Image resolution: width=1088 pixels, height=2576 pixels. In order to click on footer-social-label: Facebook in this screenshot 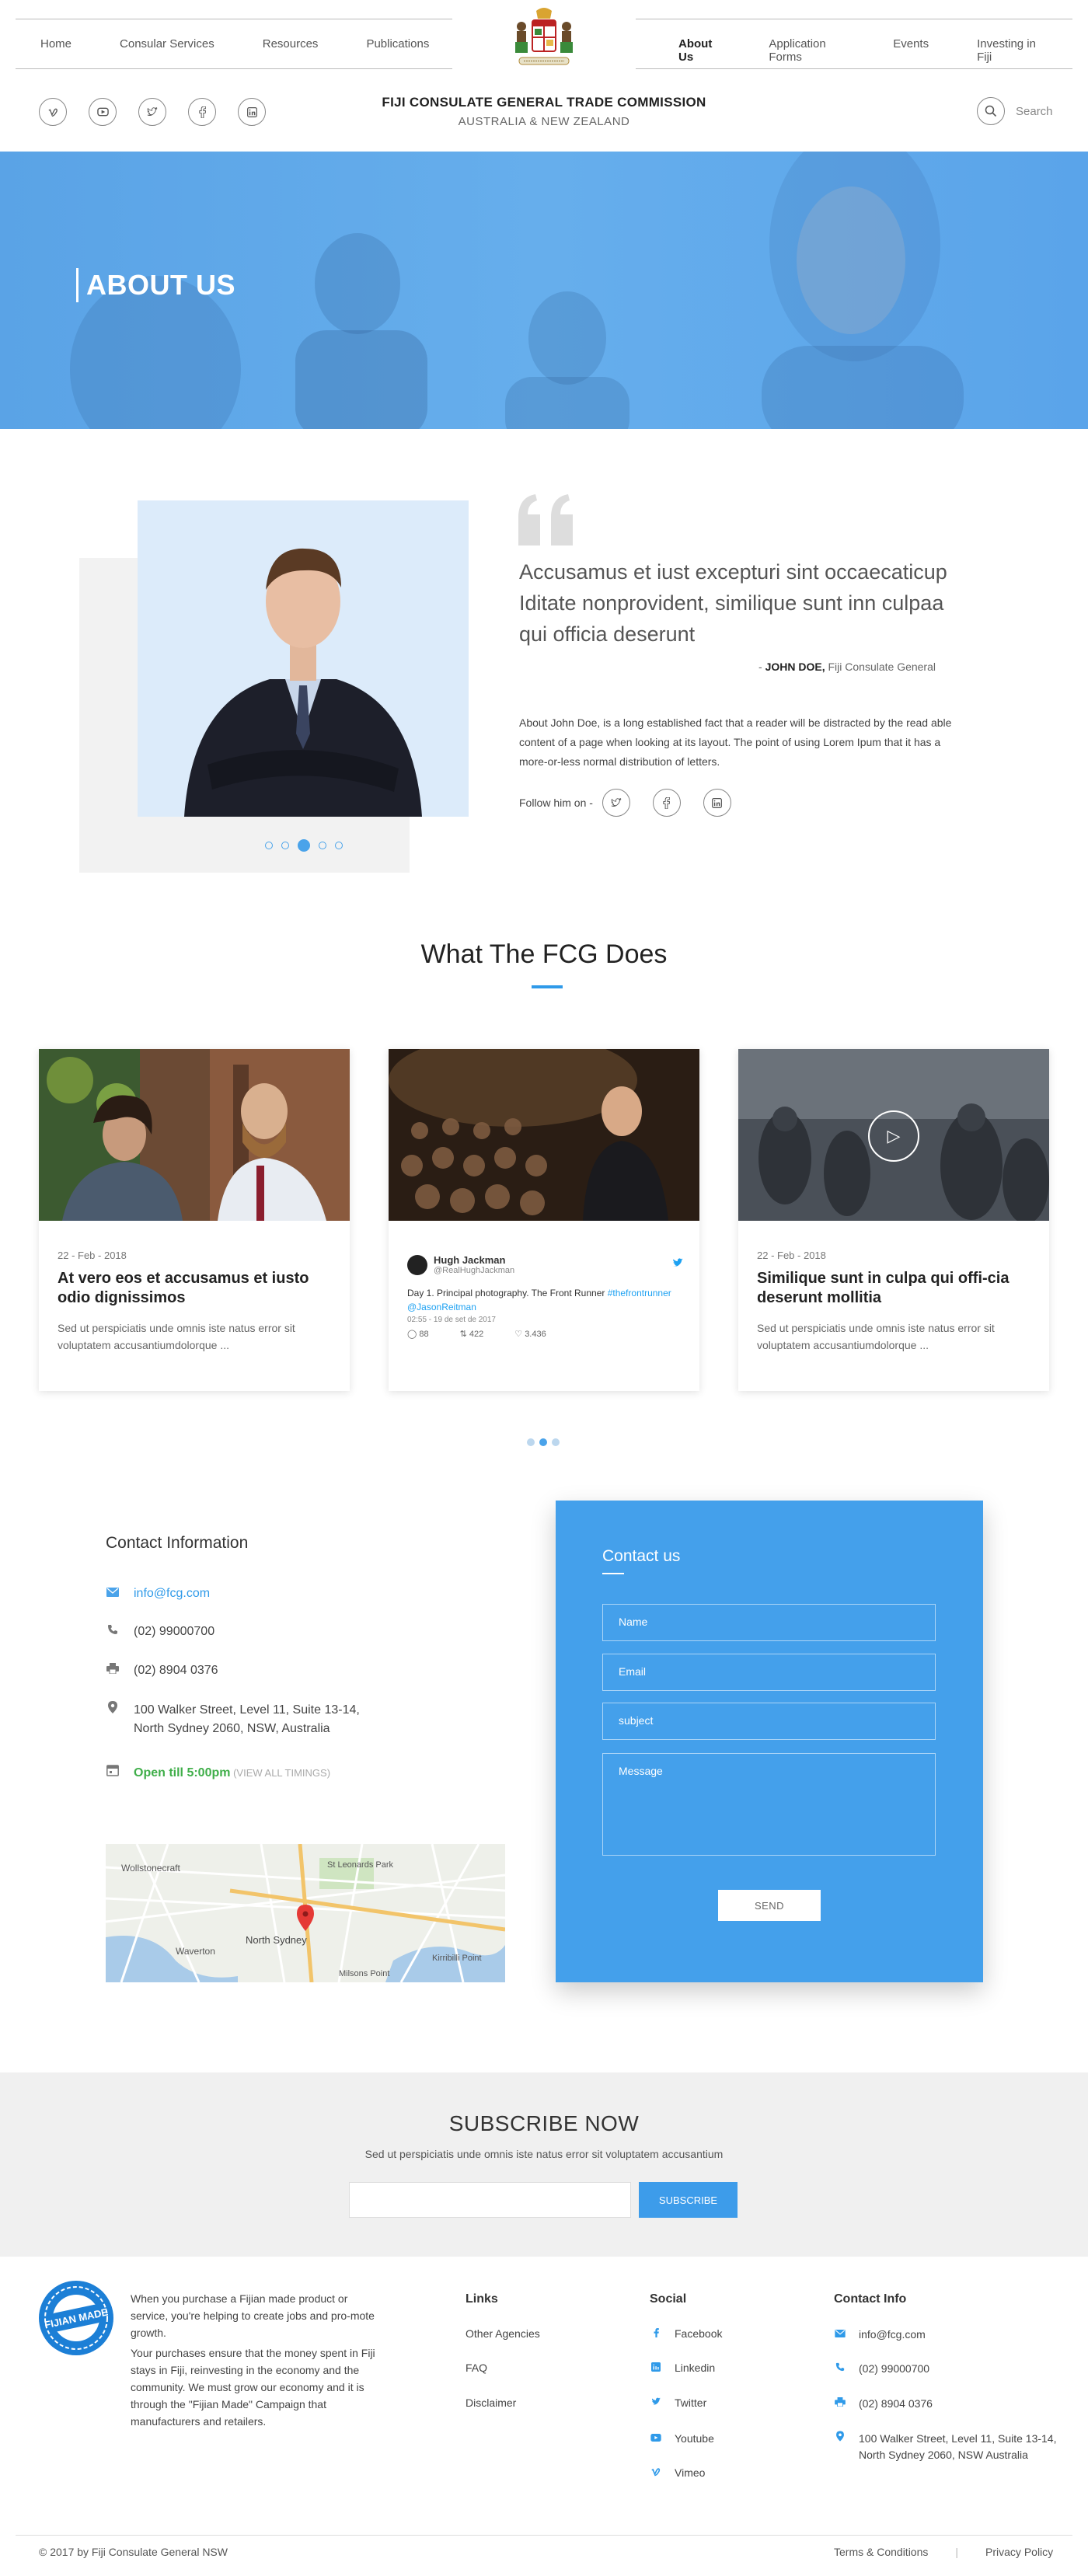, I will do `click(699, 2333)`.